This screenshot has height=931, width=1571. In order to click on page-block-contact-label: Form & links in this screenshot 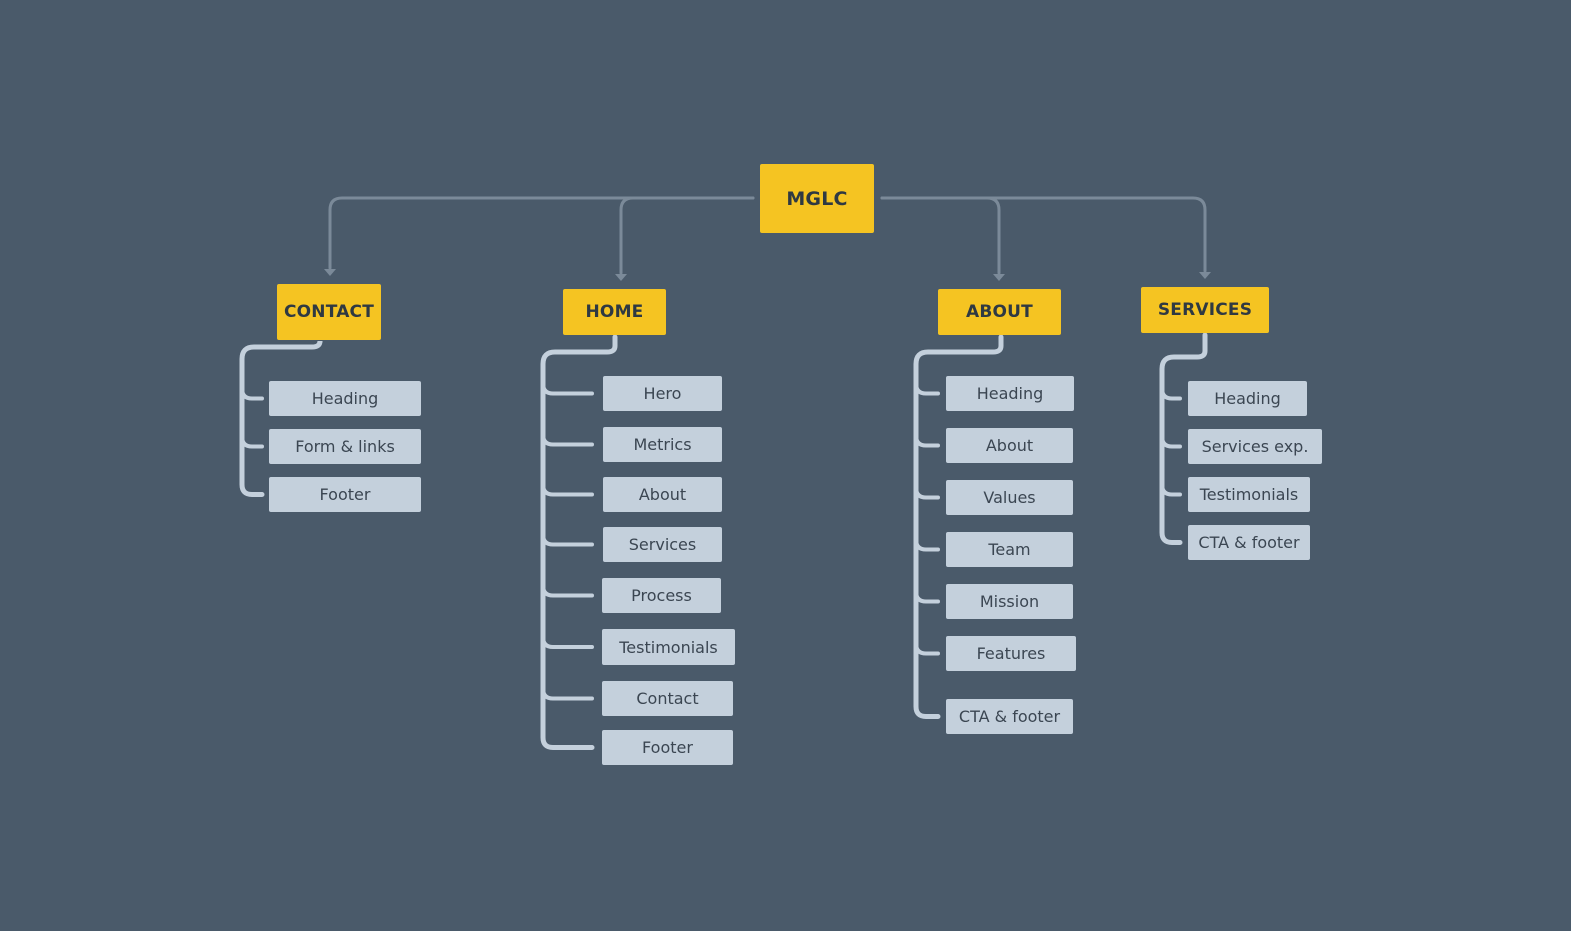, I will do `click(345, 446)`.